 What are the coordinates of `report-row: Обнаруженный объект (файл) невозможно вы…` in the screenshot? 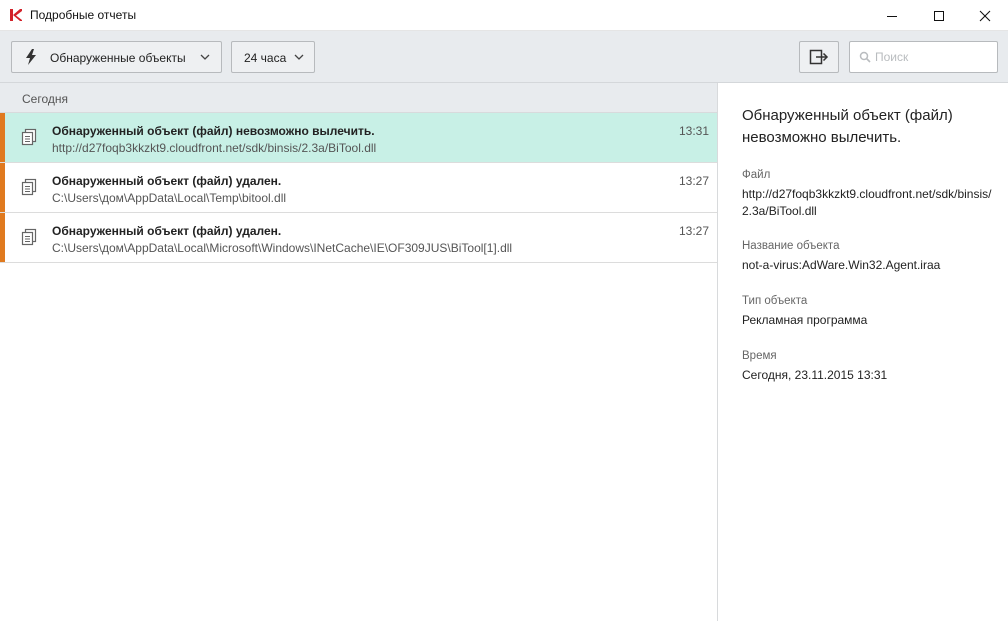 It's located at (358, 138).